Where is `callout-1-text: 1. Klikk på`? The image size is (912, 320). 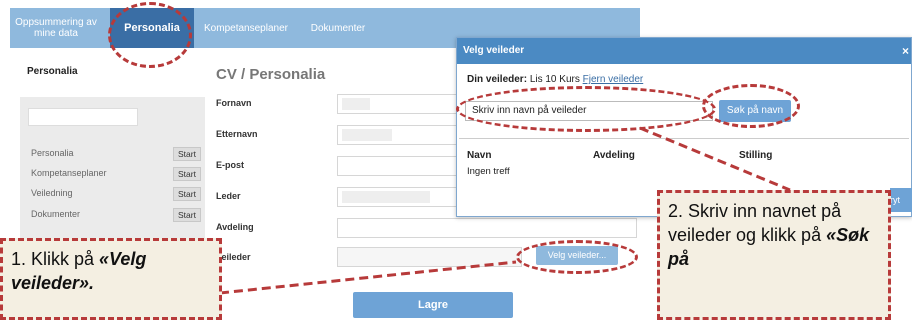 callout-1-text: 1. Klikk på is located at coordinates (55, 259).